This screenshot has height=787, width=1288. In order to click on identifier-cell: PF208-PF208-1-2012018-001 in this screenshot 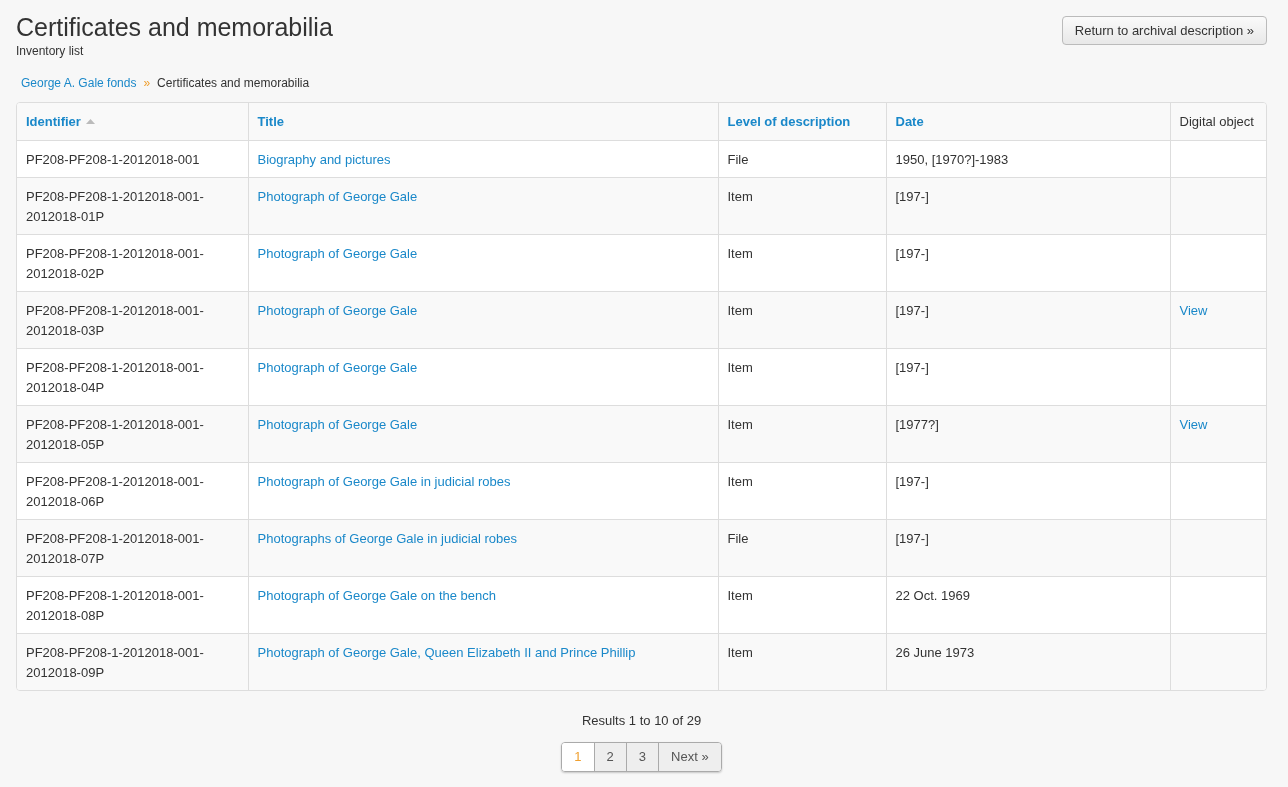, I will do `click(113, 159)`.